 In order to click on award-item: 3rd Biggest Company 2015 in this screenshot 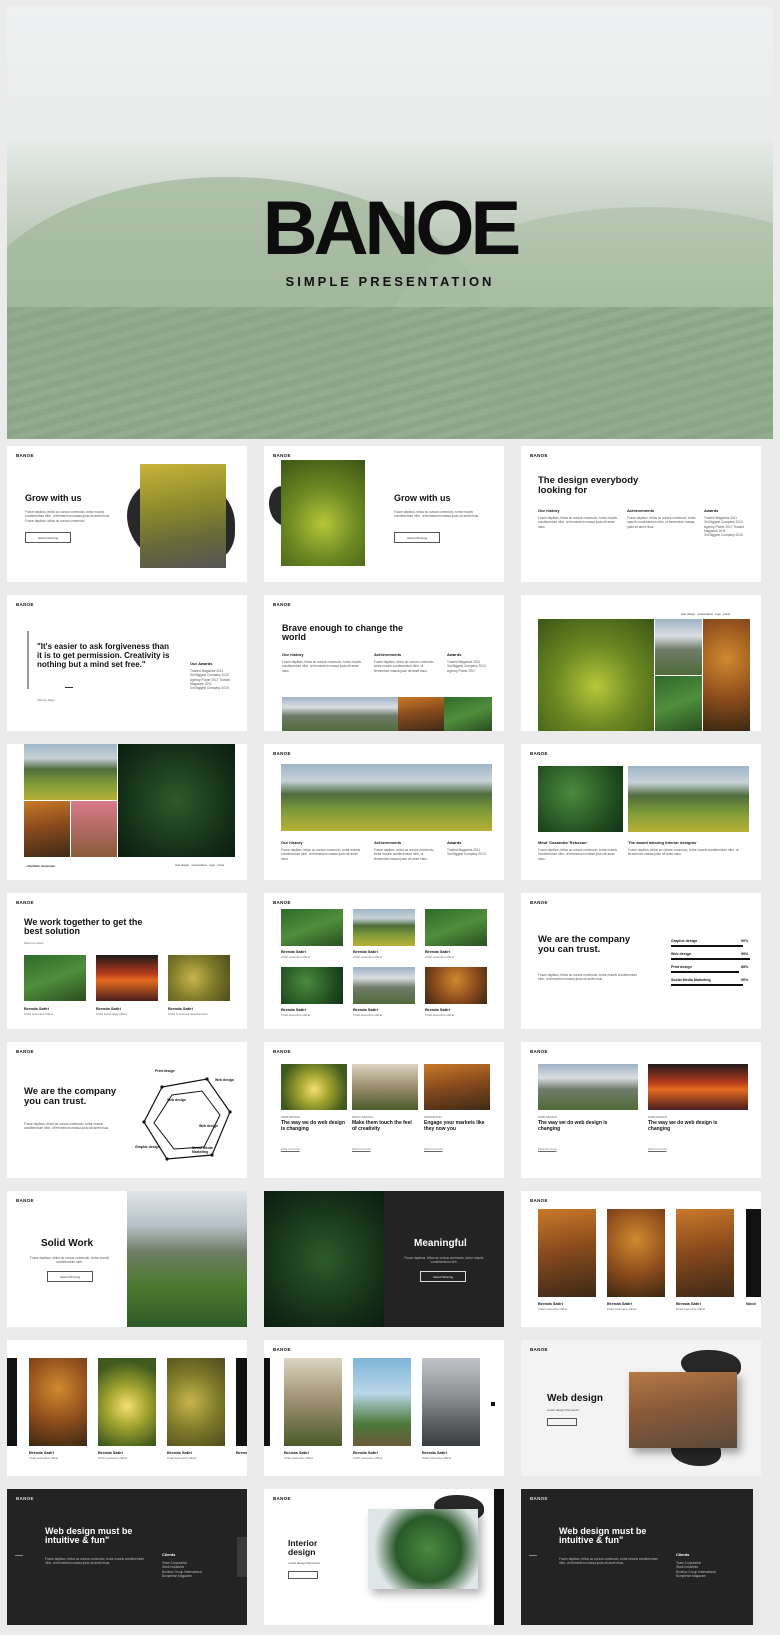, I will do `click(209, 688)`.